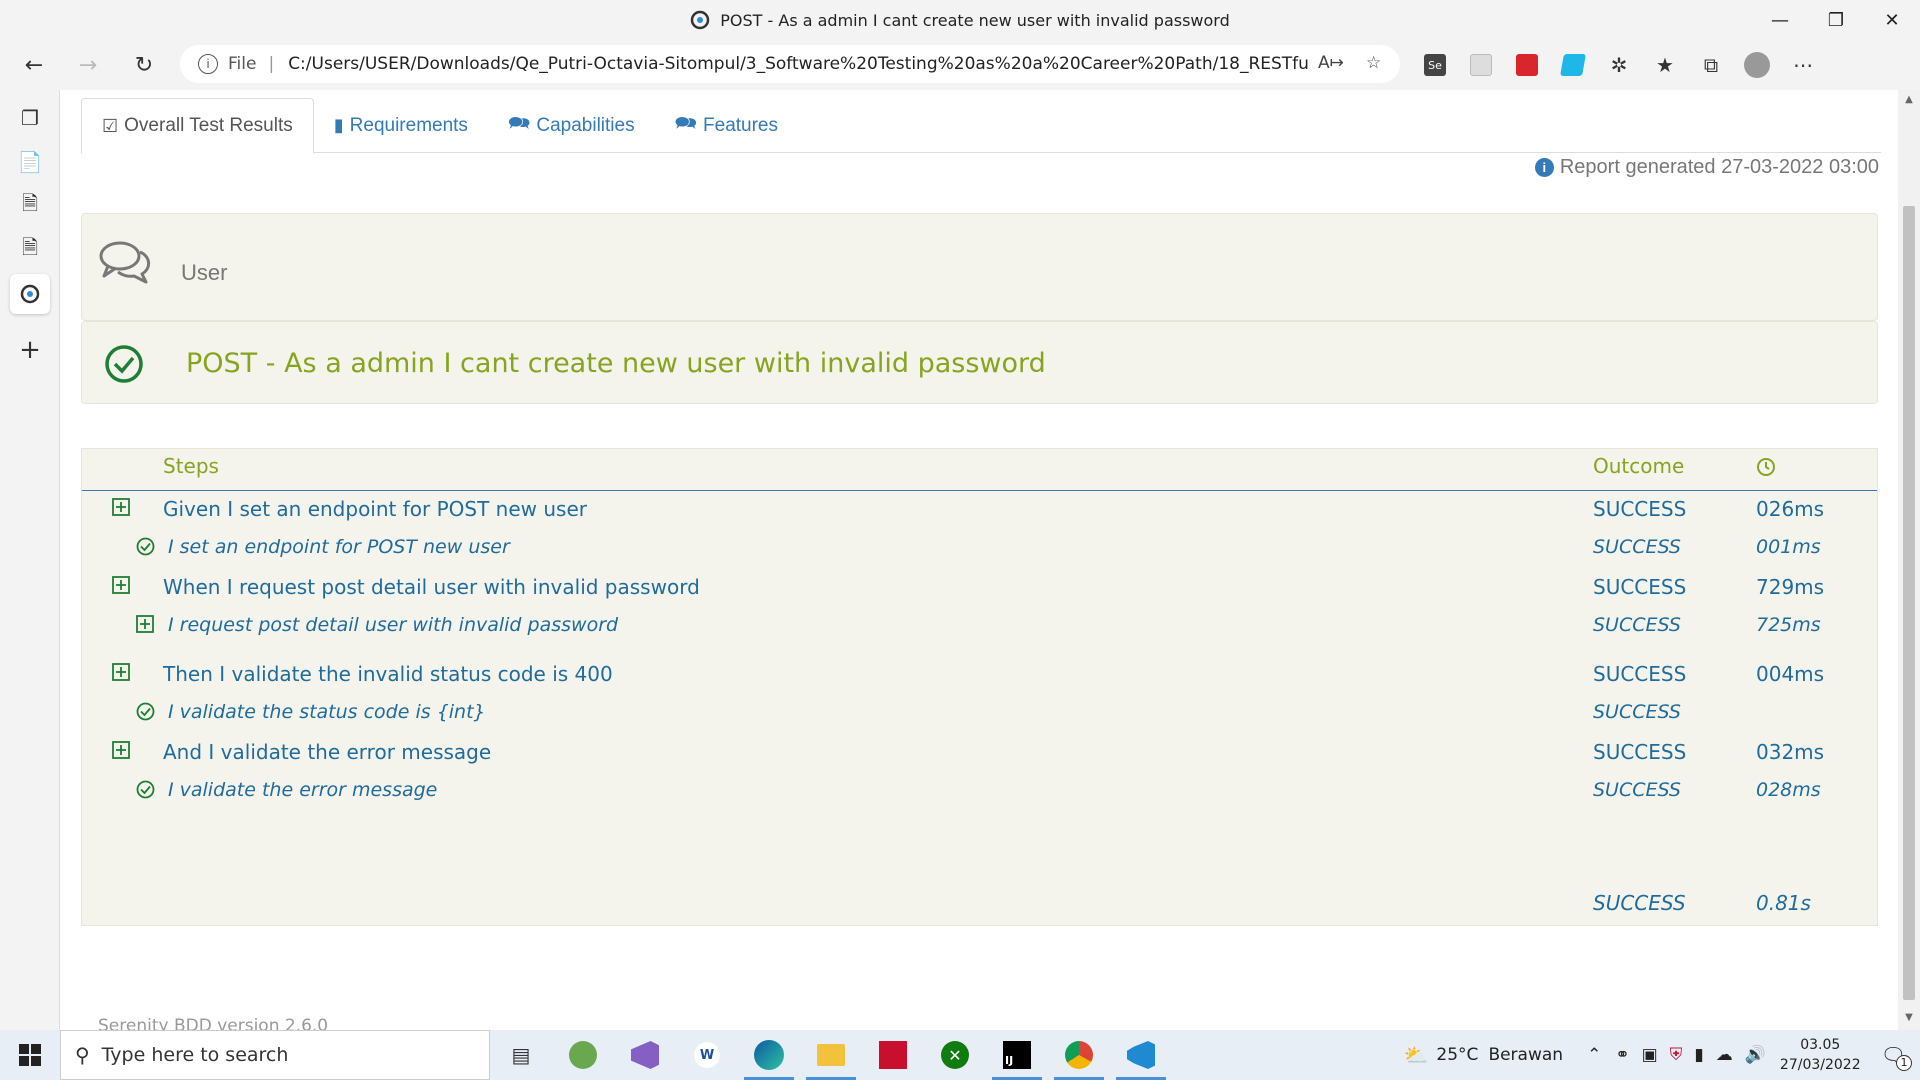  What do you see at coordinates (1619, 65) in the screenshot?
I see `extensions-puzzle-icon: ✲` at bounding box center [1619, 65].